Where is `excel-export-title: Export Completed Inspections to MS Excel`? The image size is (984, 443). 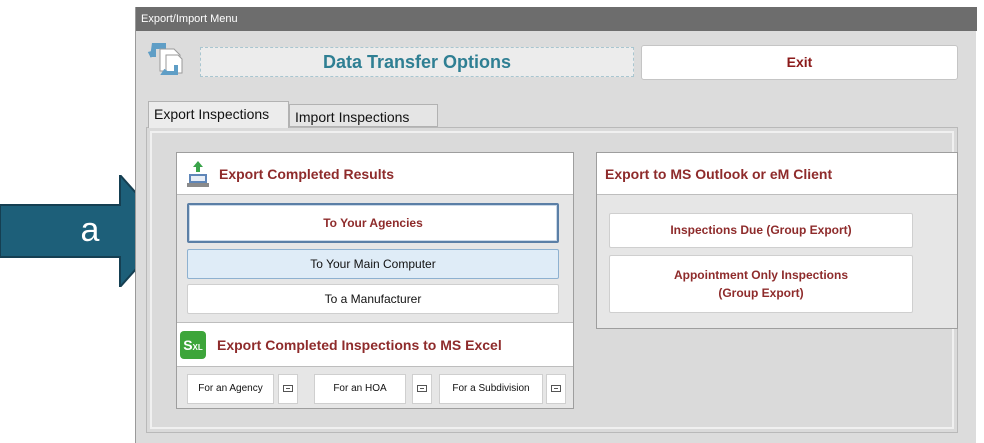
excel-export-title: Export Completed Inspections to MS Excel is located at coordinates (359, 345).